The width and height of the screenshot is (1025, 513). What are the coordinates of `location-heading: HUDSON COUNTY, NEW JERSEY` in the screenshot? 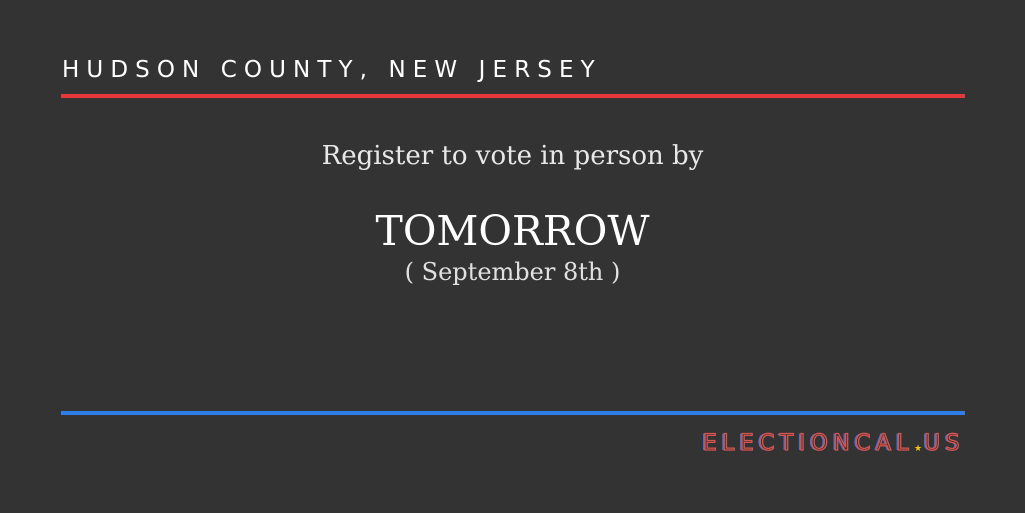 It's located at (332, 70).